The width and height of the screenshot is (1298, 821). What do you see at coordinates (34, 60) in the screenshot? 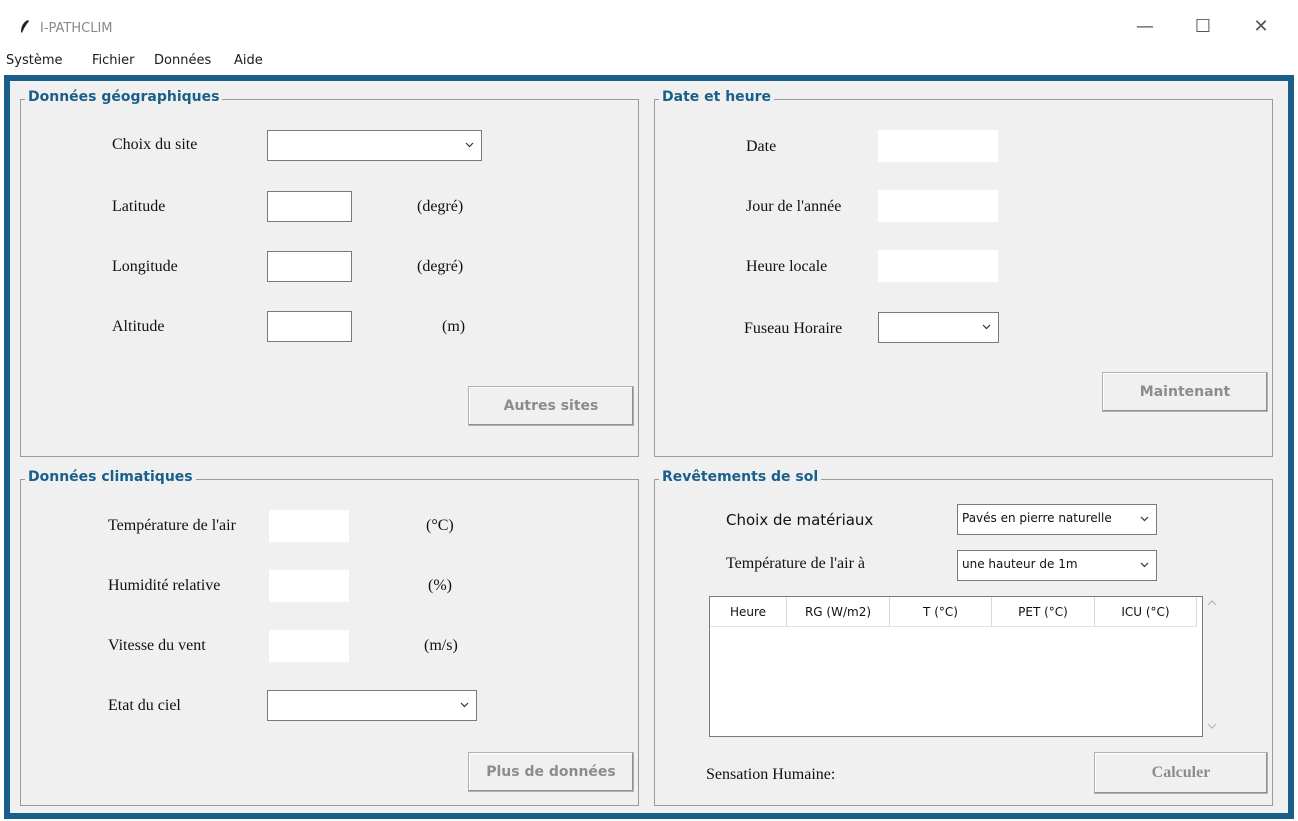
I see `menu-systeme: Système` at bounding box center [34, 60].